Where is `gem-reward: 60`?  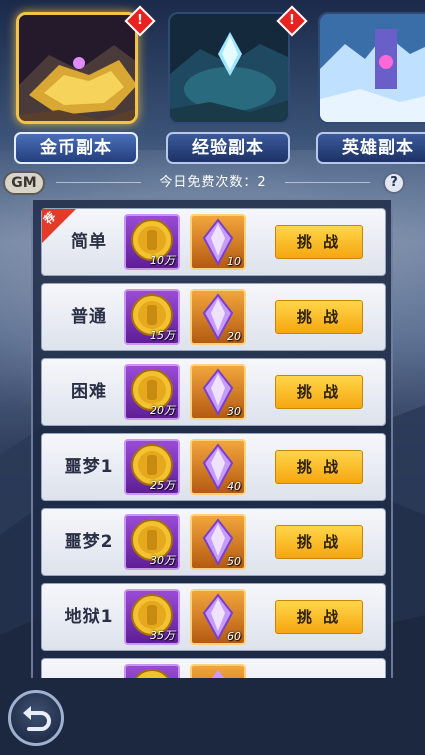 gem-reward: 60 is located at coordinates (218, 617).